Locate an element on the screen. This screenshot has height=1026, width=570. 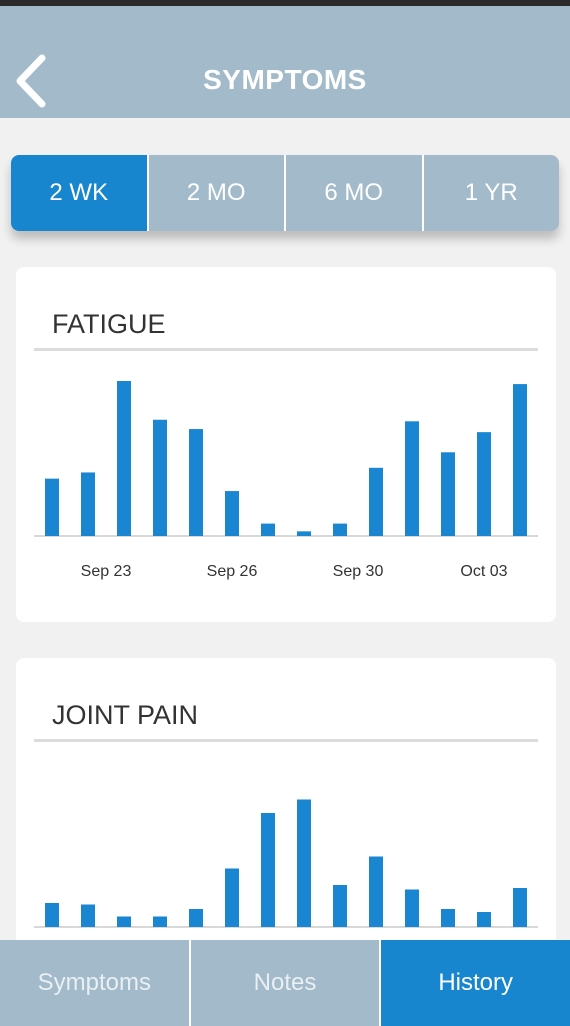
tab-symptoms: Symptoms is located at coordinates (94, 983).